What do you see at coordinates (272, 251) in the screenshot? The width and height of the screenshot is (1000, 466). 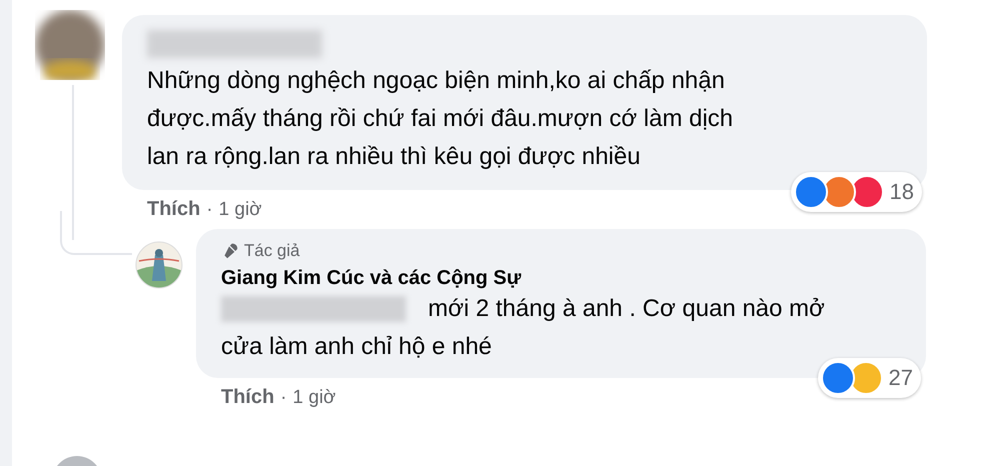 I see `author-label: Tác giả` at bounding box center [272, 251].